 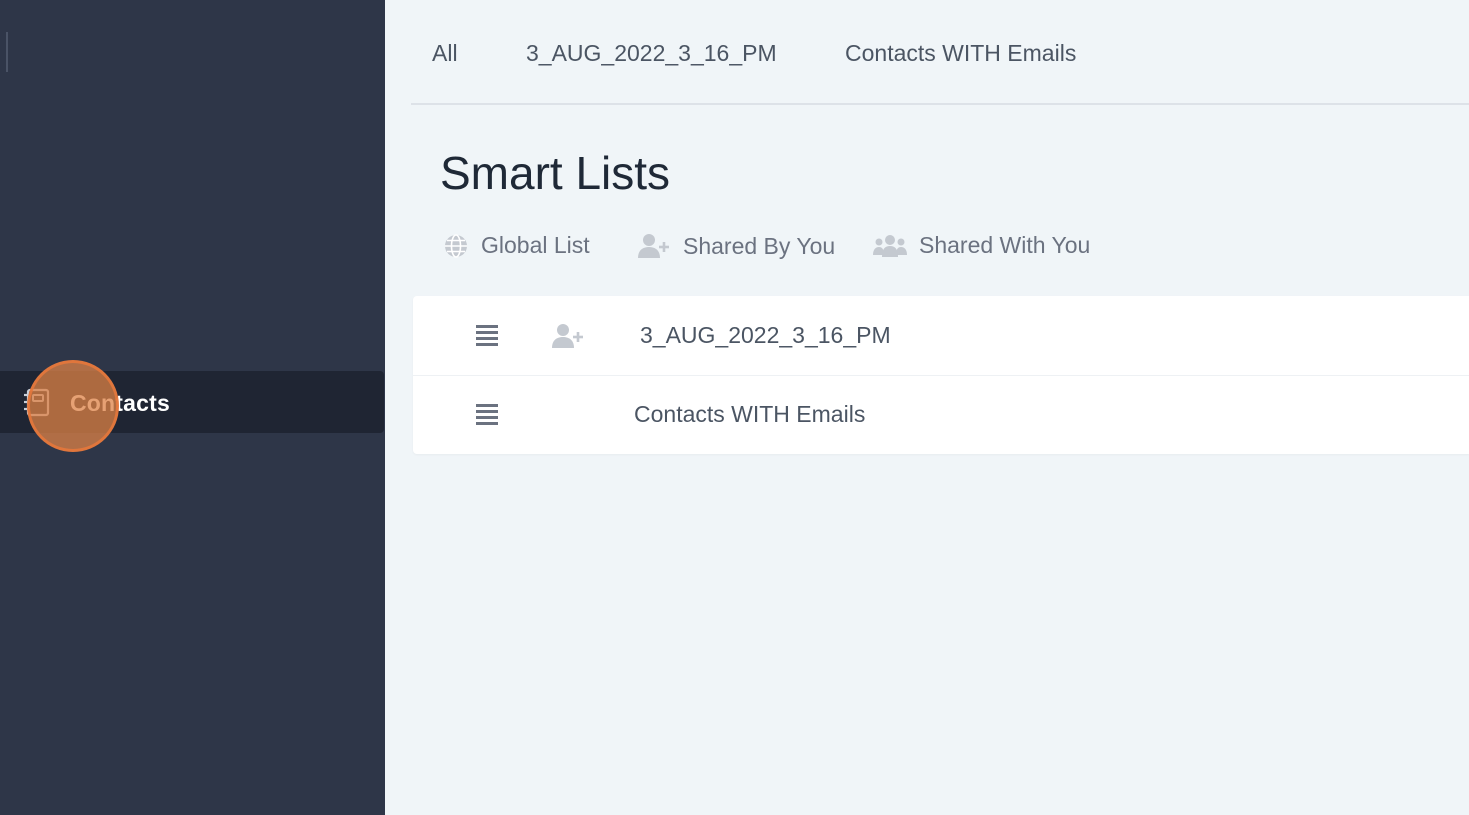 What do you see at coordinates (940, 104) in the screenshot?
I see `tab-divider` at bounding box center [940, 104].